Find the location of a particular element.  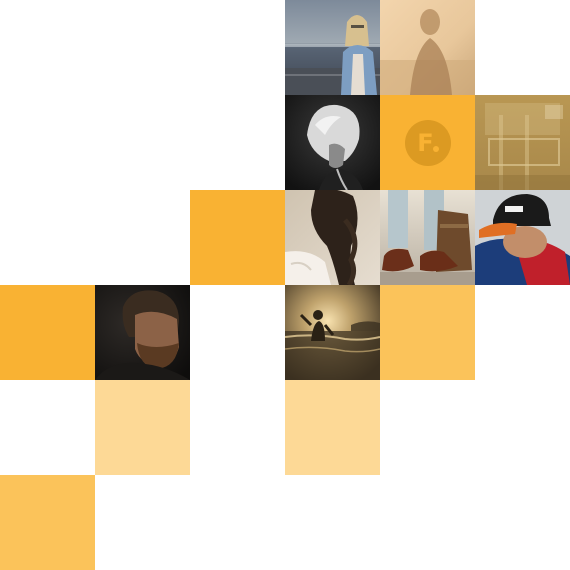

photo-child-sea-sunset is located at coordinates (332, 332).